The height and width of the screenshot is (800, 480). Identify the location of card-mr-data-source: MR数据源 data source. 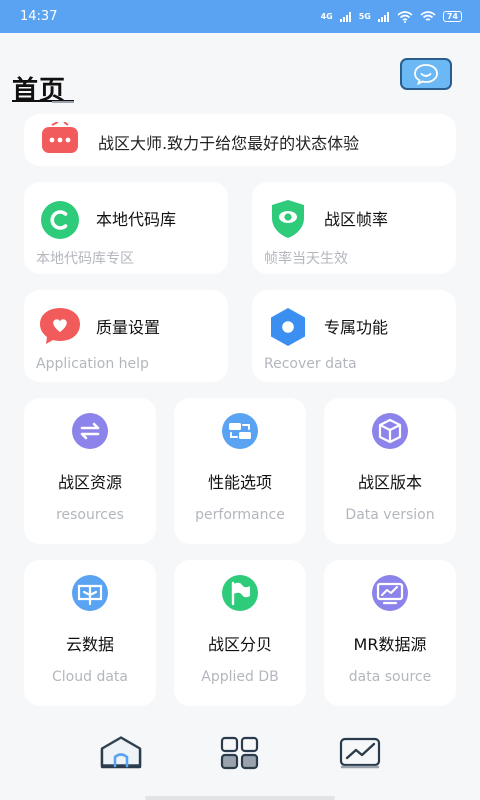
(390, 633).